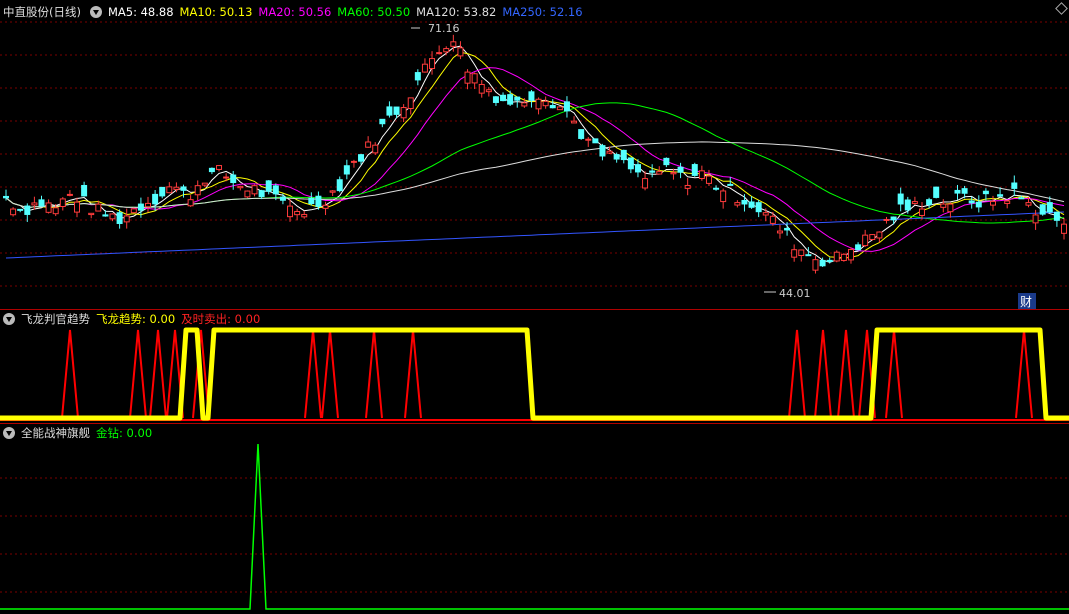 Image resolution: width=1069 pixels, height=614 pixels. I want to click on low-marker: 44.01, so click(787, 293).